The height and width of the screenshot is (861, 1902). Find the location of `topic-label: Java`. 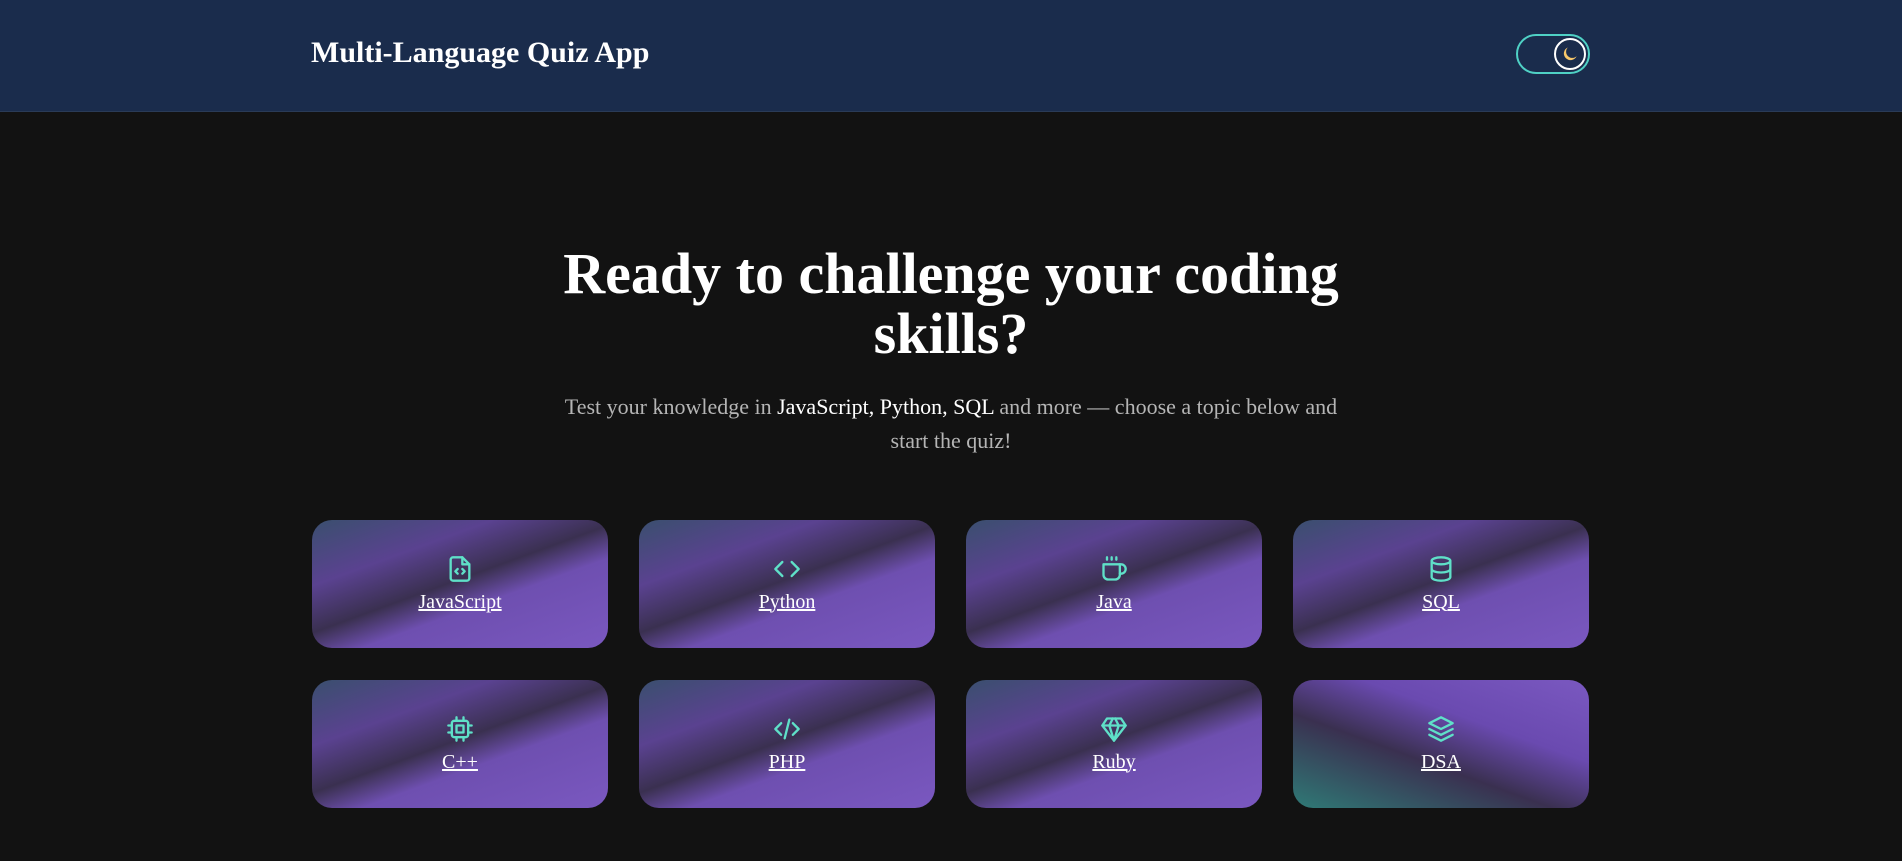

topic-label: Java is located at coordinates (1114, 601).